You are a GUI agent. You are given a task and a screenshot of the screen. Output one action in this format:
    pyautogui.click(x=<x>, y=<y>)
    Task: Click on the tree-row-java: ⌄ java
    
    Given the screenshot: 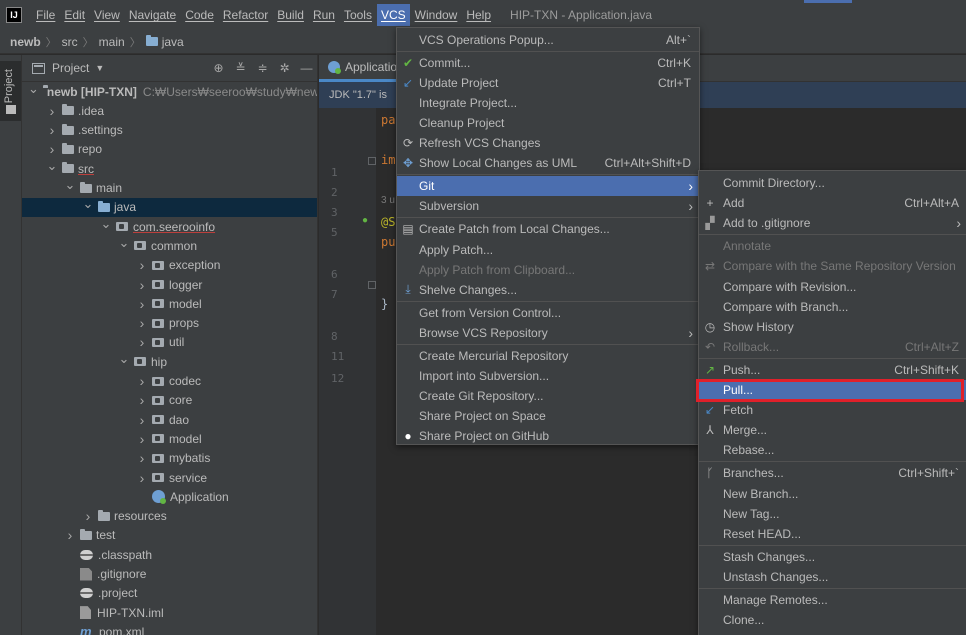 What is the action you would take?
    pyautogui.click(x=169, y=206)
    